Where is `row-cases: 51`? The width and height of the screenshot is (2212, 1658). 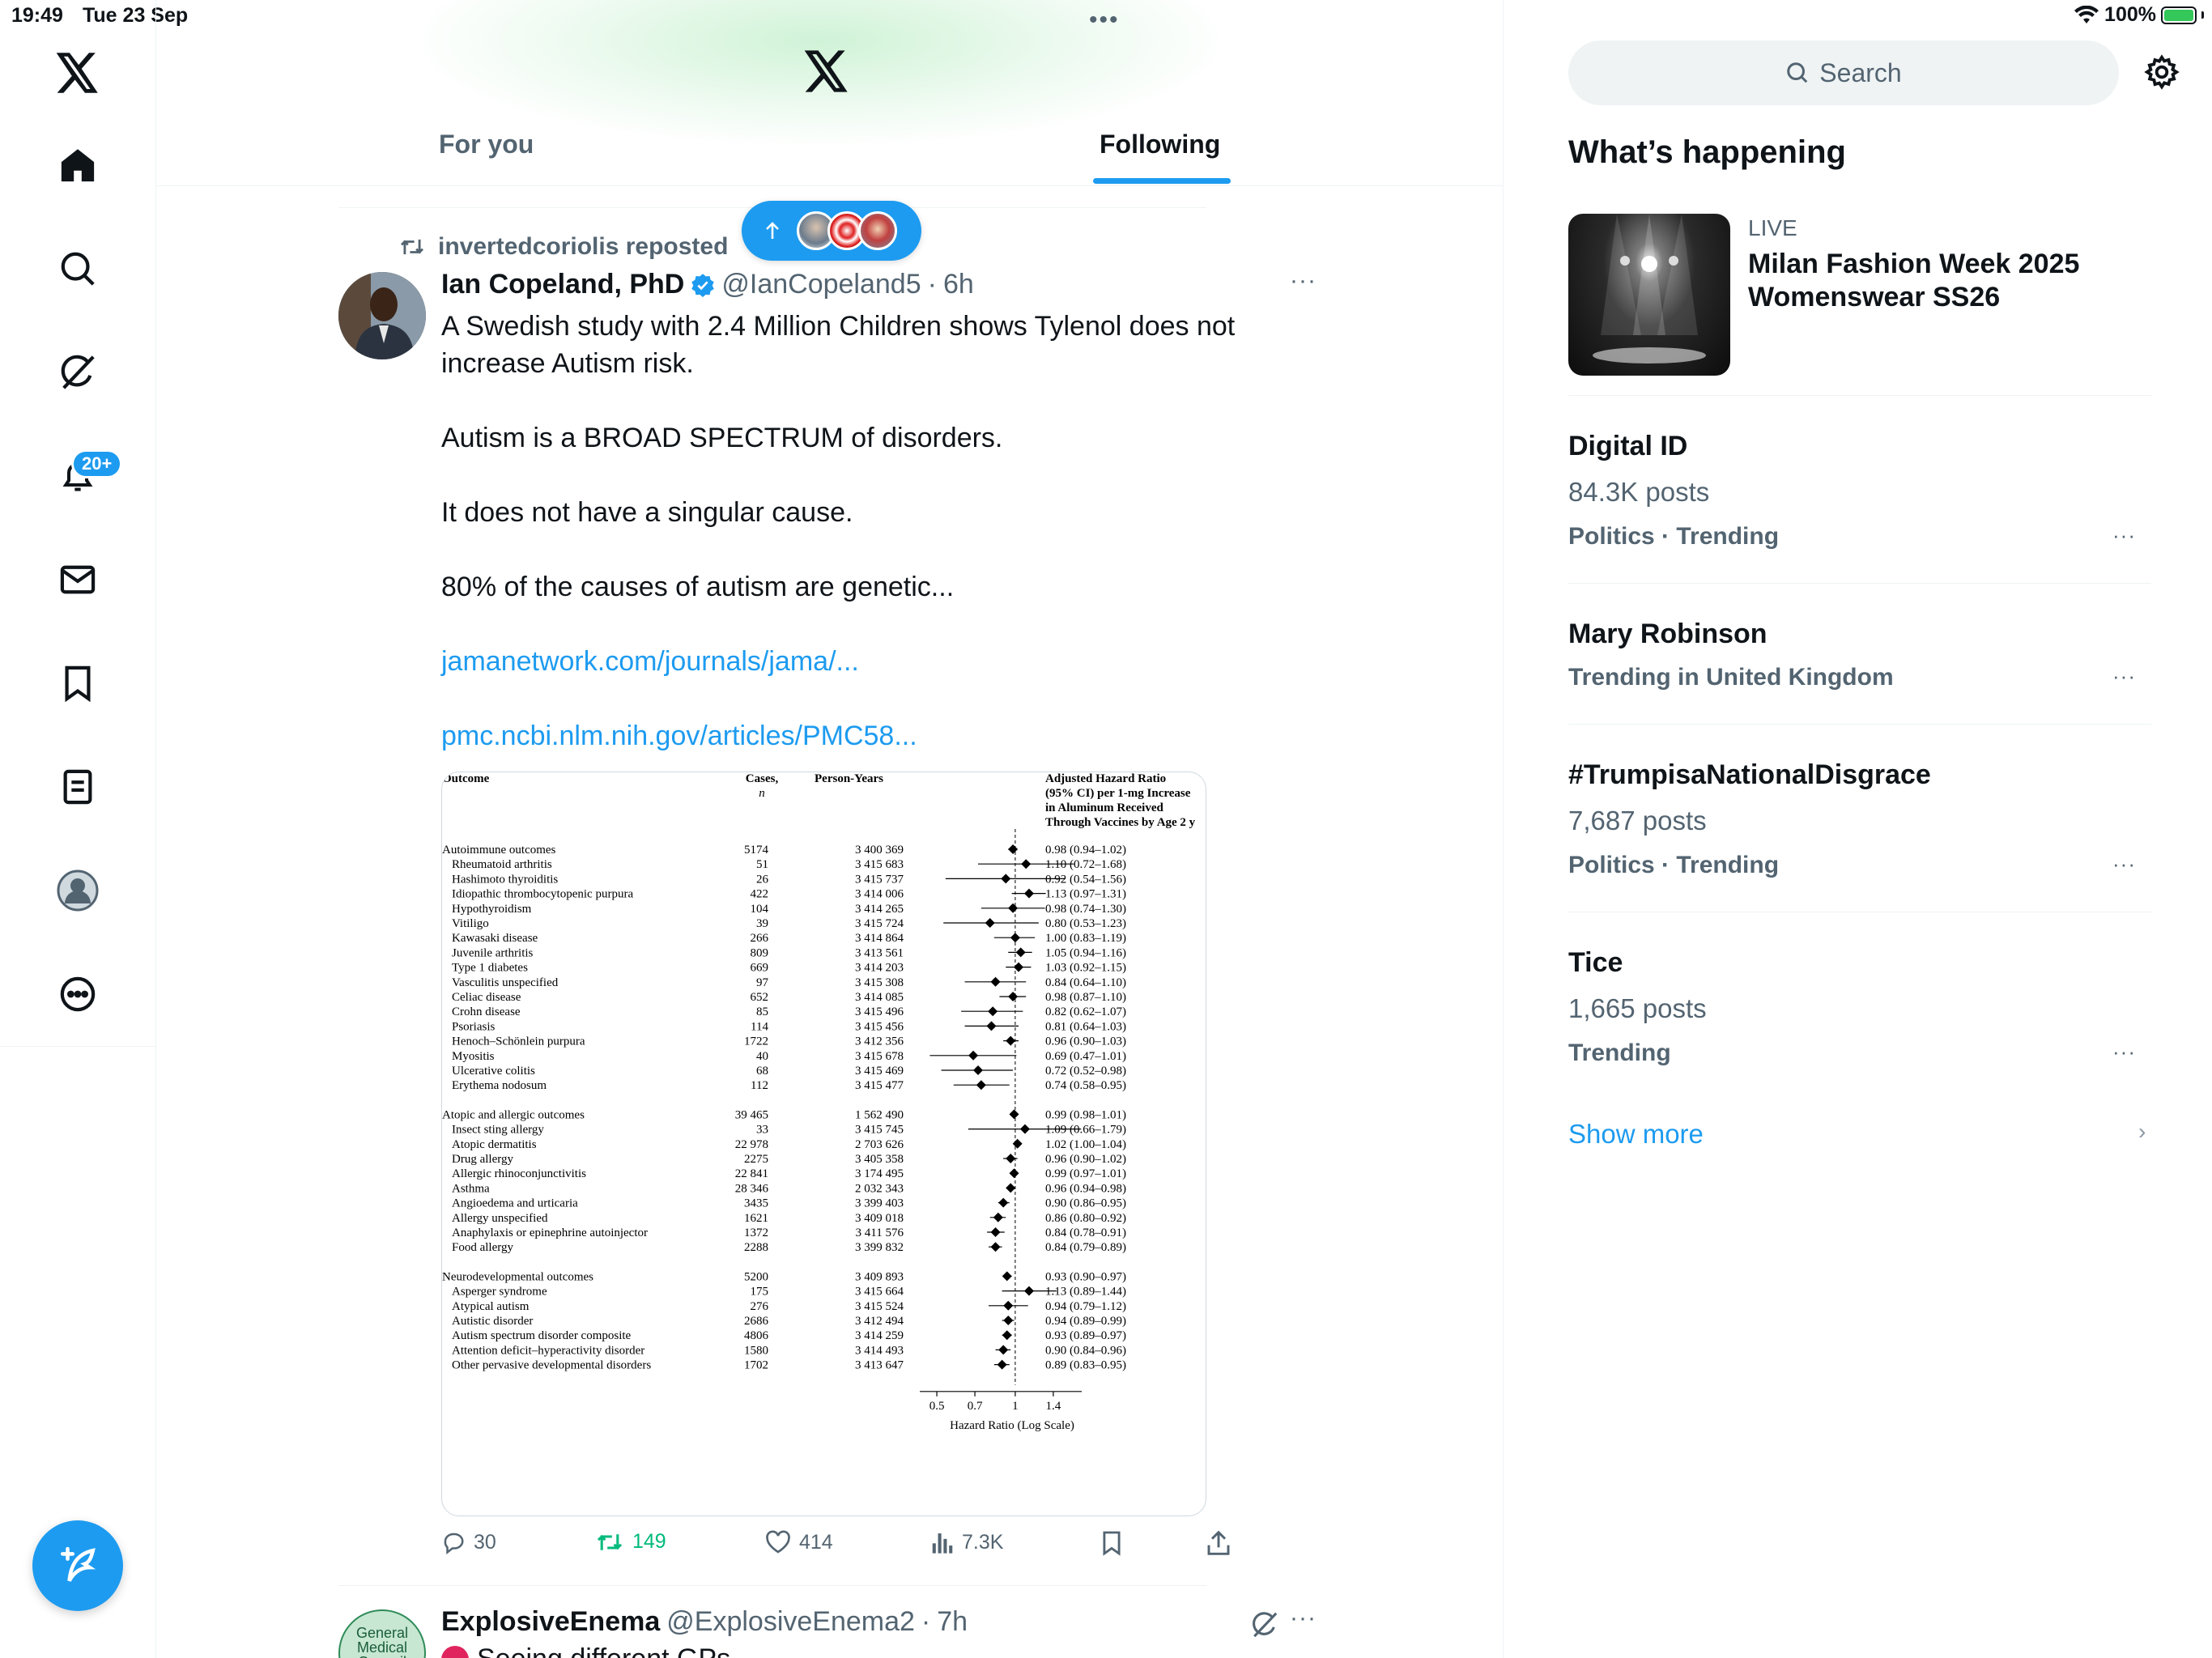 row-cases: 51 is located at coordinates (762, 864).